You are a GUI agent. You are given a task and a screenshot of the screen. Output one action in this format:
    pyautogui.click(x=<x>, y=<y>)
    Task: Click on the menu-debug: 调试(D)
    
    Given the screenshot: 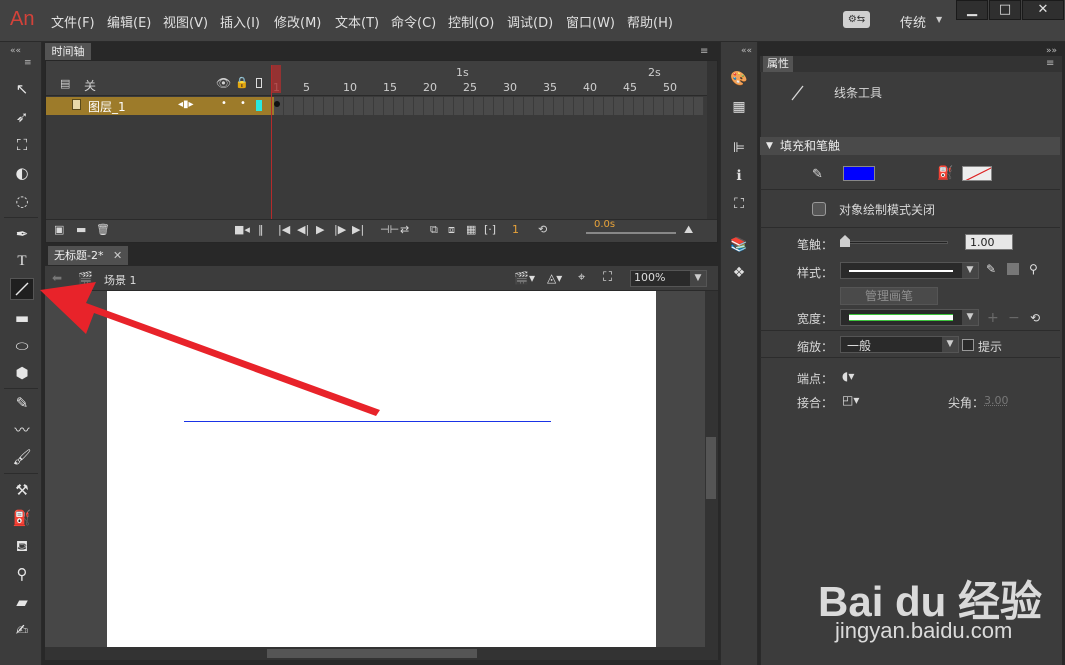 What is the action you would take?
    pyautogui.click(x=530, y=21)
    